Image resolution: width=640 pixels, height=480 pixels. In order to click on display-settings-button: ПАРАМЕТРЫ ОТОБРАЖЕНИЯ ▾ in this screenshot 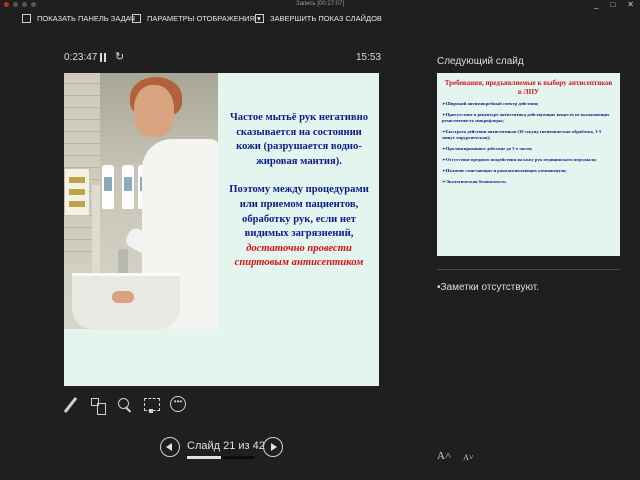, I will do `click(196, 18)`.